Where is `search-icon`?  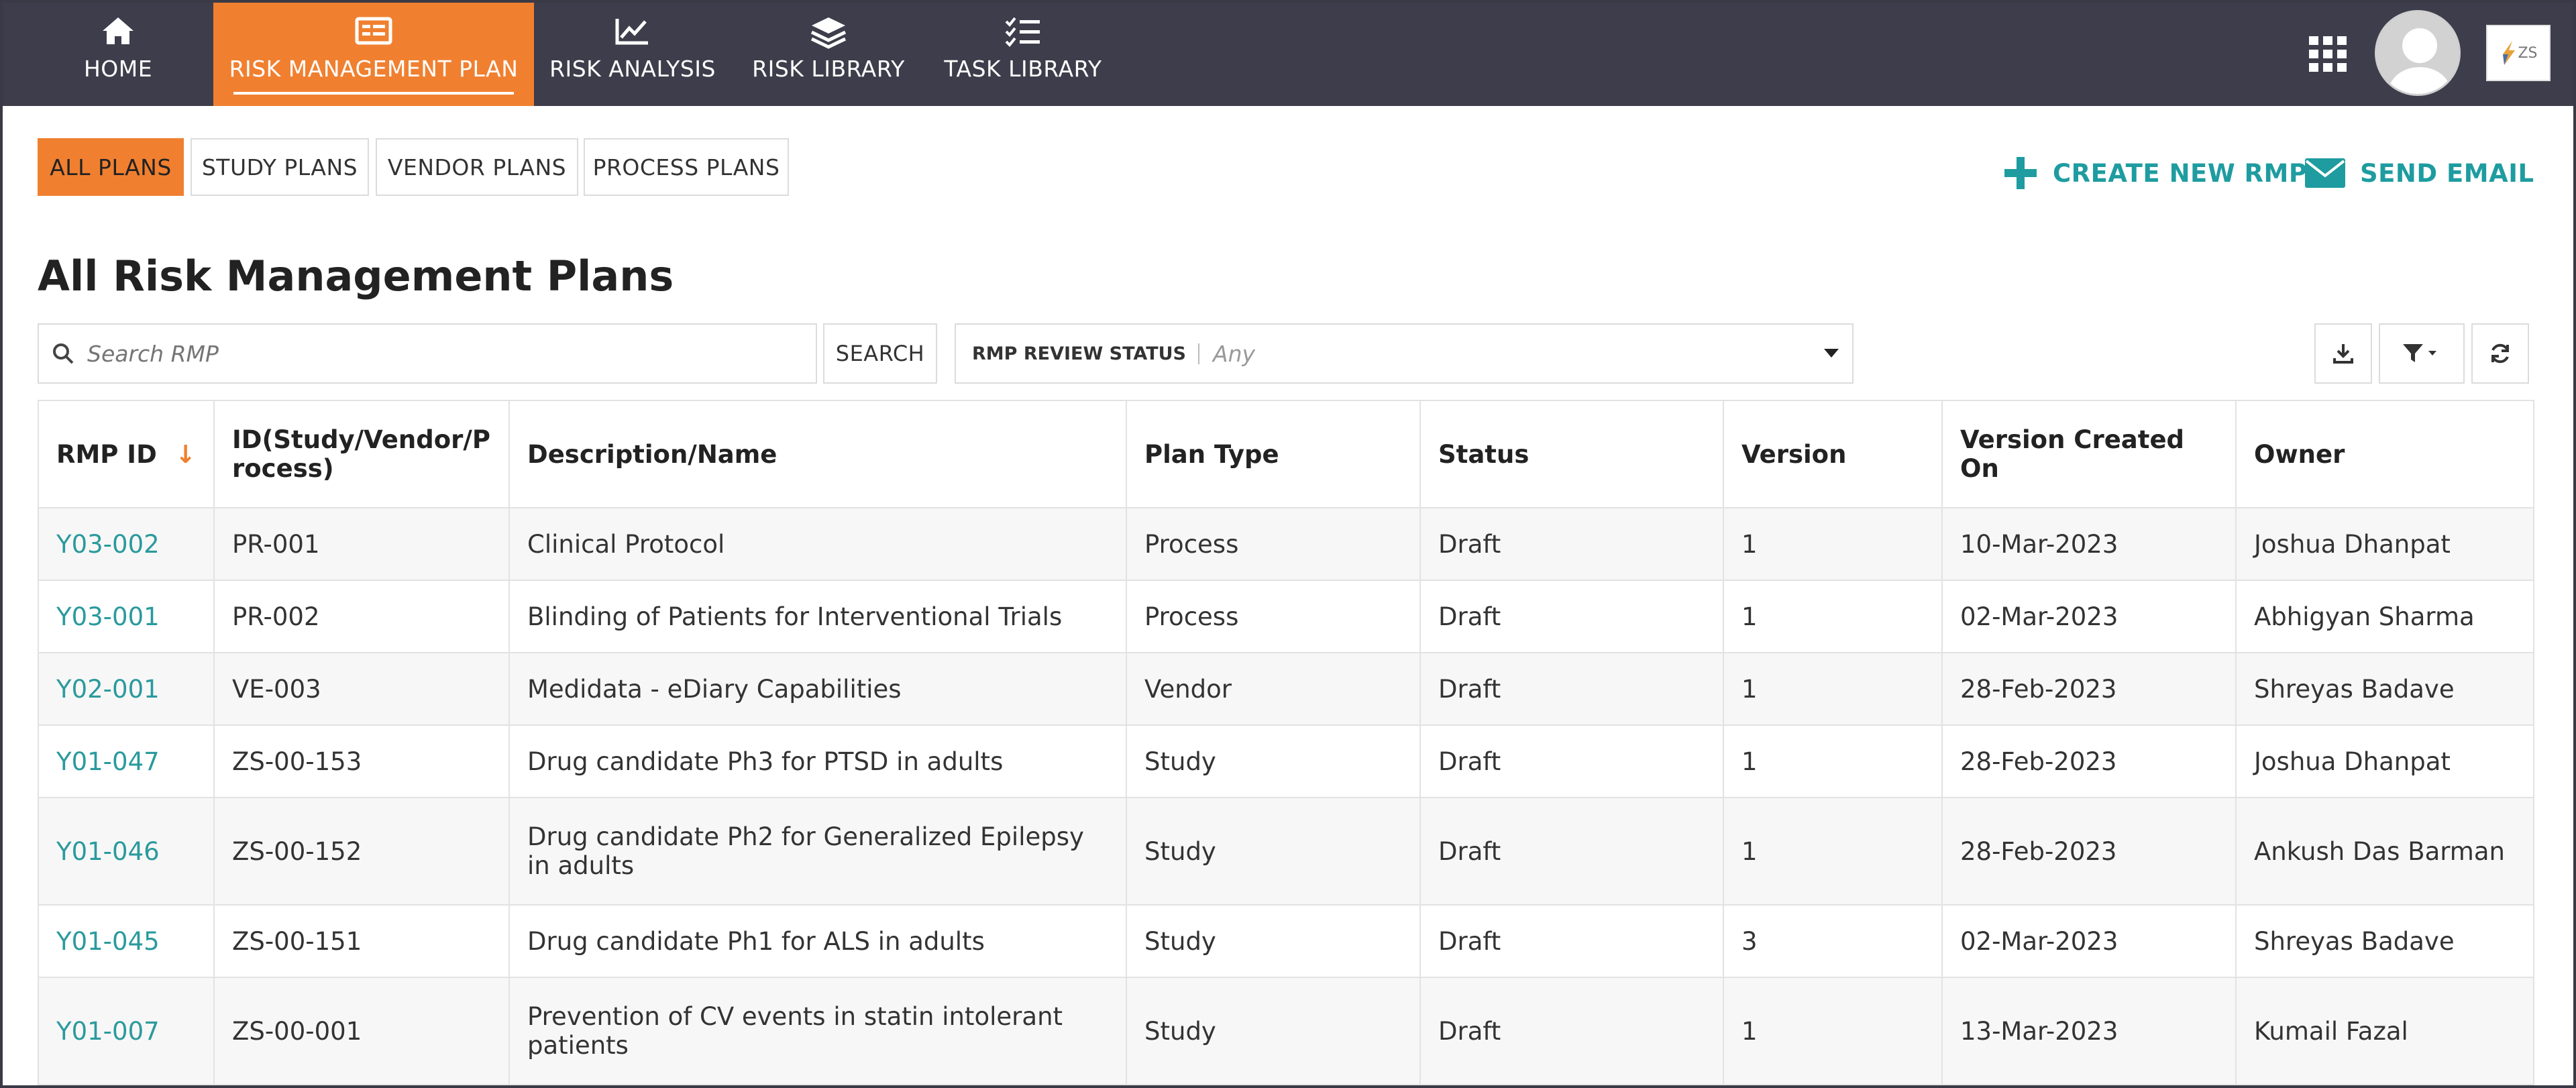
search-icon is located at coordinates (63, 353).